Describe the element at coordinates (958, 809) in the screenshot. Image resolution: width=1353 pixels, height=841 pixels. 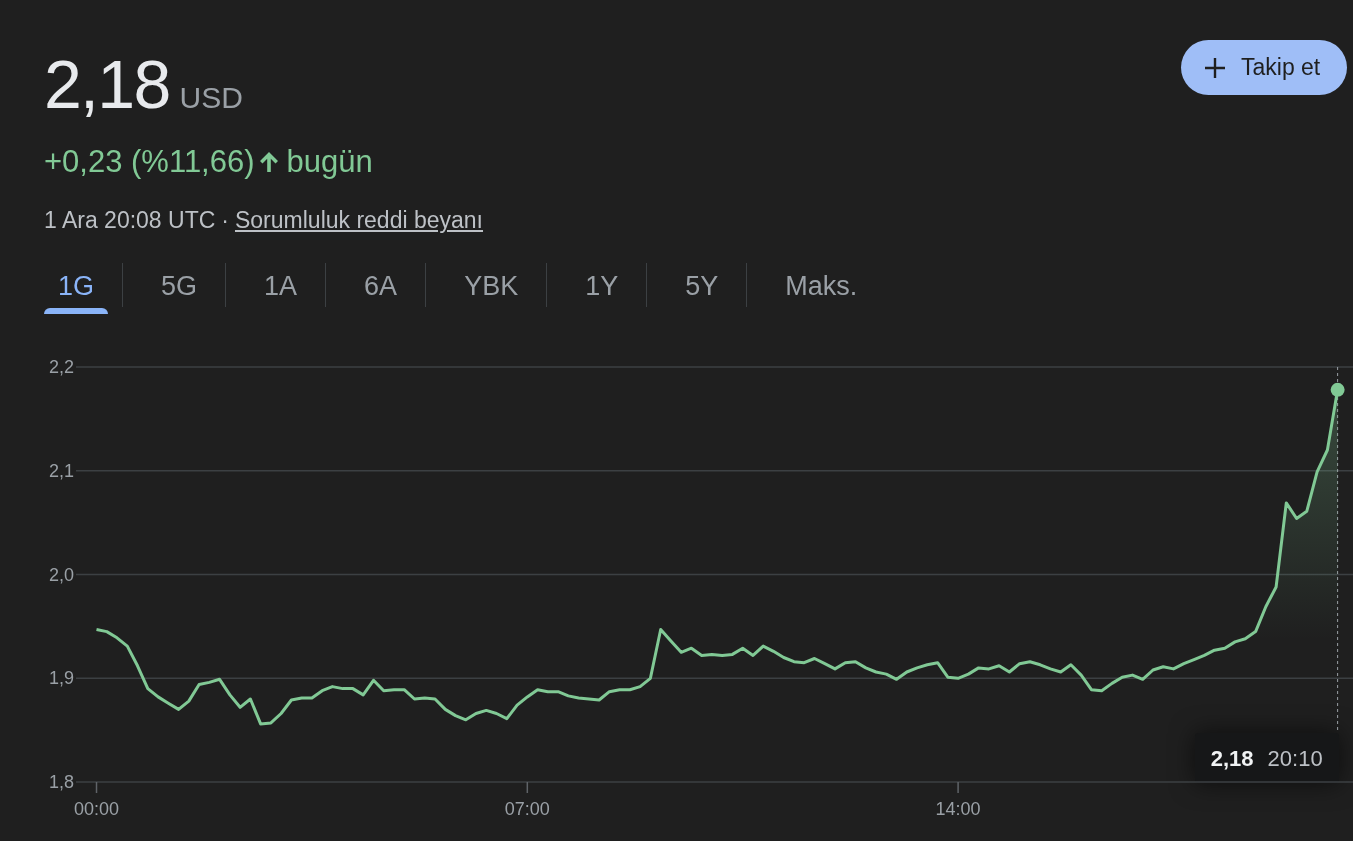
I see `x-axis-label: 14:00` at that location.